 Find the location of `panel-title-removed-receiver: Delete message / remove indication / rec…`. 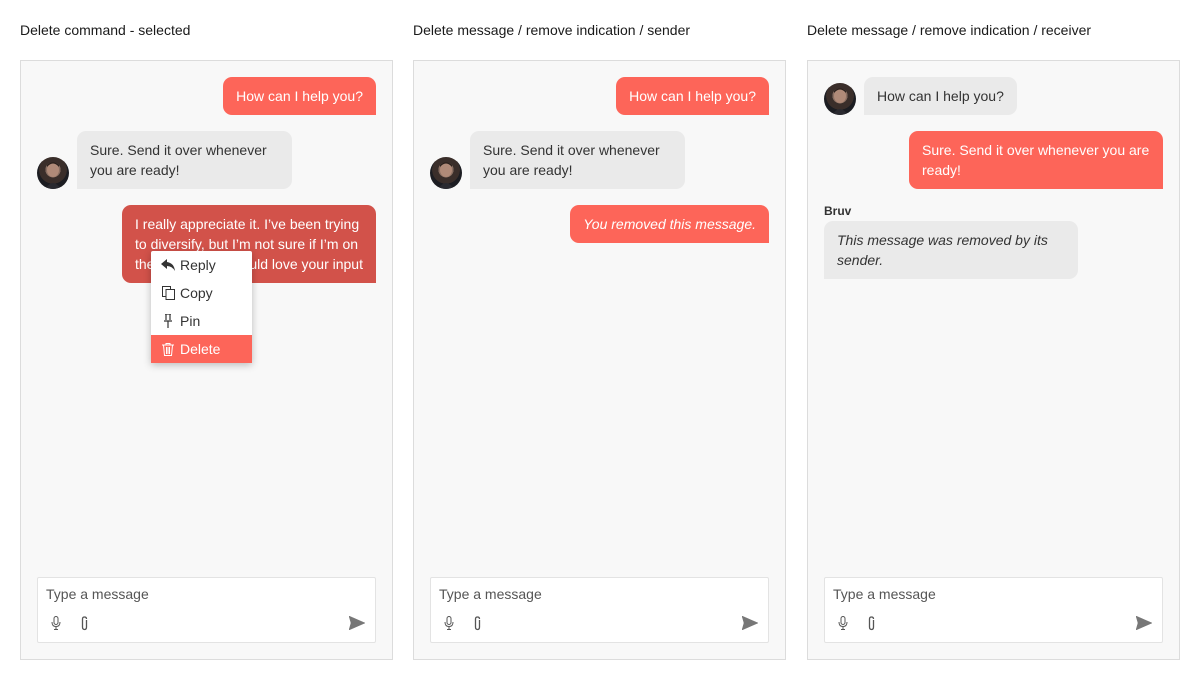

panel-title-removed-receiver: Delete message / remove indication / rec… is located at coordinates (949, 30).